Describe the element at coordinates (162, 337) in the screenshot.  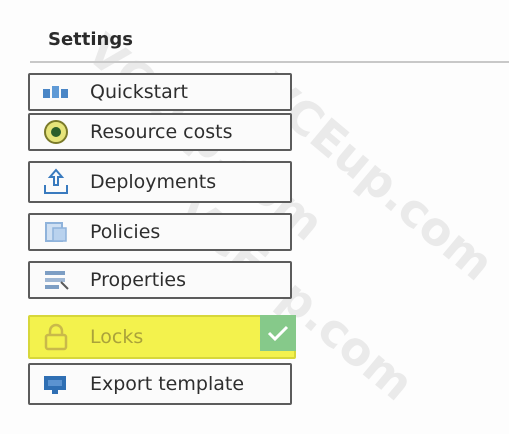
I see `menu-item-locks: Locks` at that location.